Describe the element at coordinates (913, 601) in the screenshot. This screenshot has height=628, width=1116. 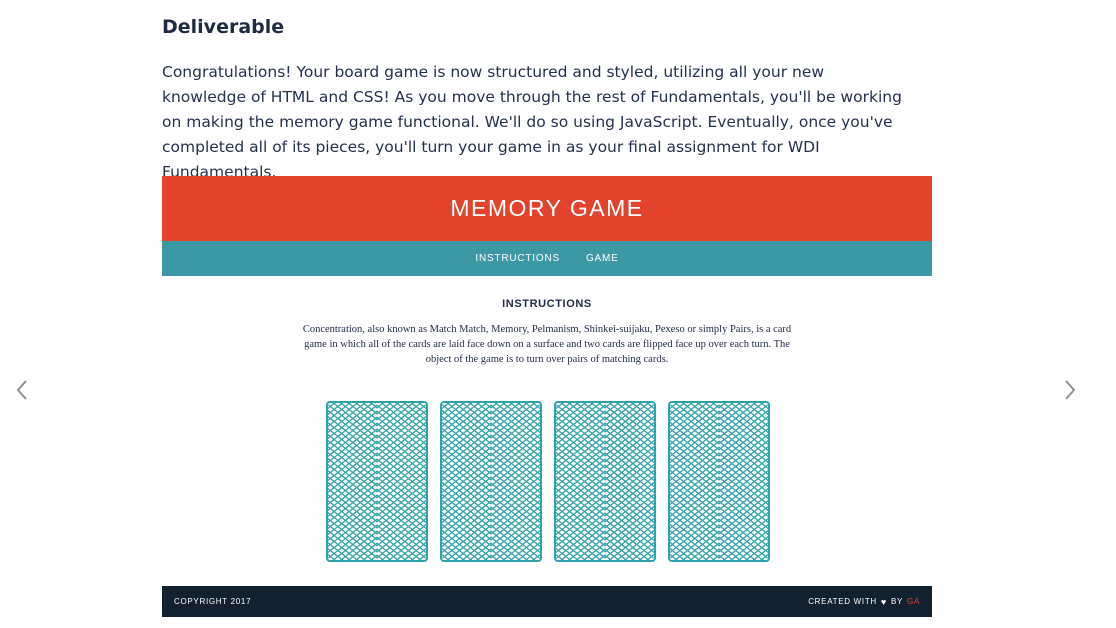
I see `ga-brand-link: GA` at that location.